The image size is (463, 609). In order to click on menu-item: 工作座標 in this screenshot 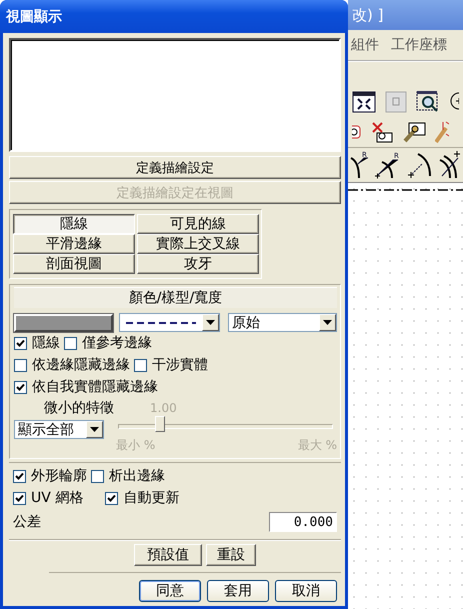, I will do `click(419, 45)`.